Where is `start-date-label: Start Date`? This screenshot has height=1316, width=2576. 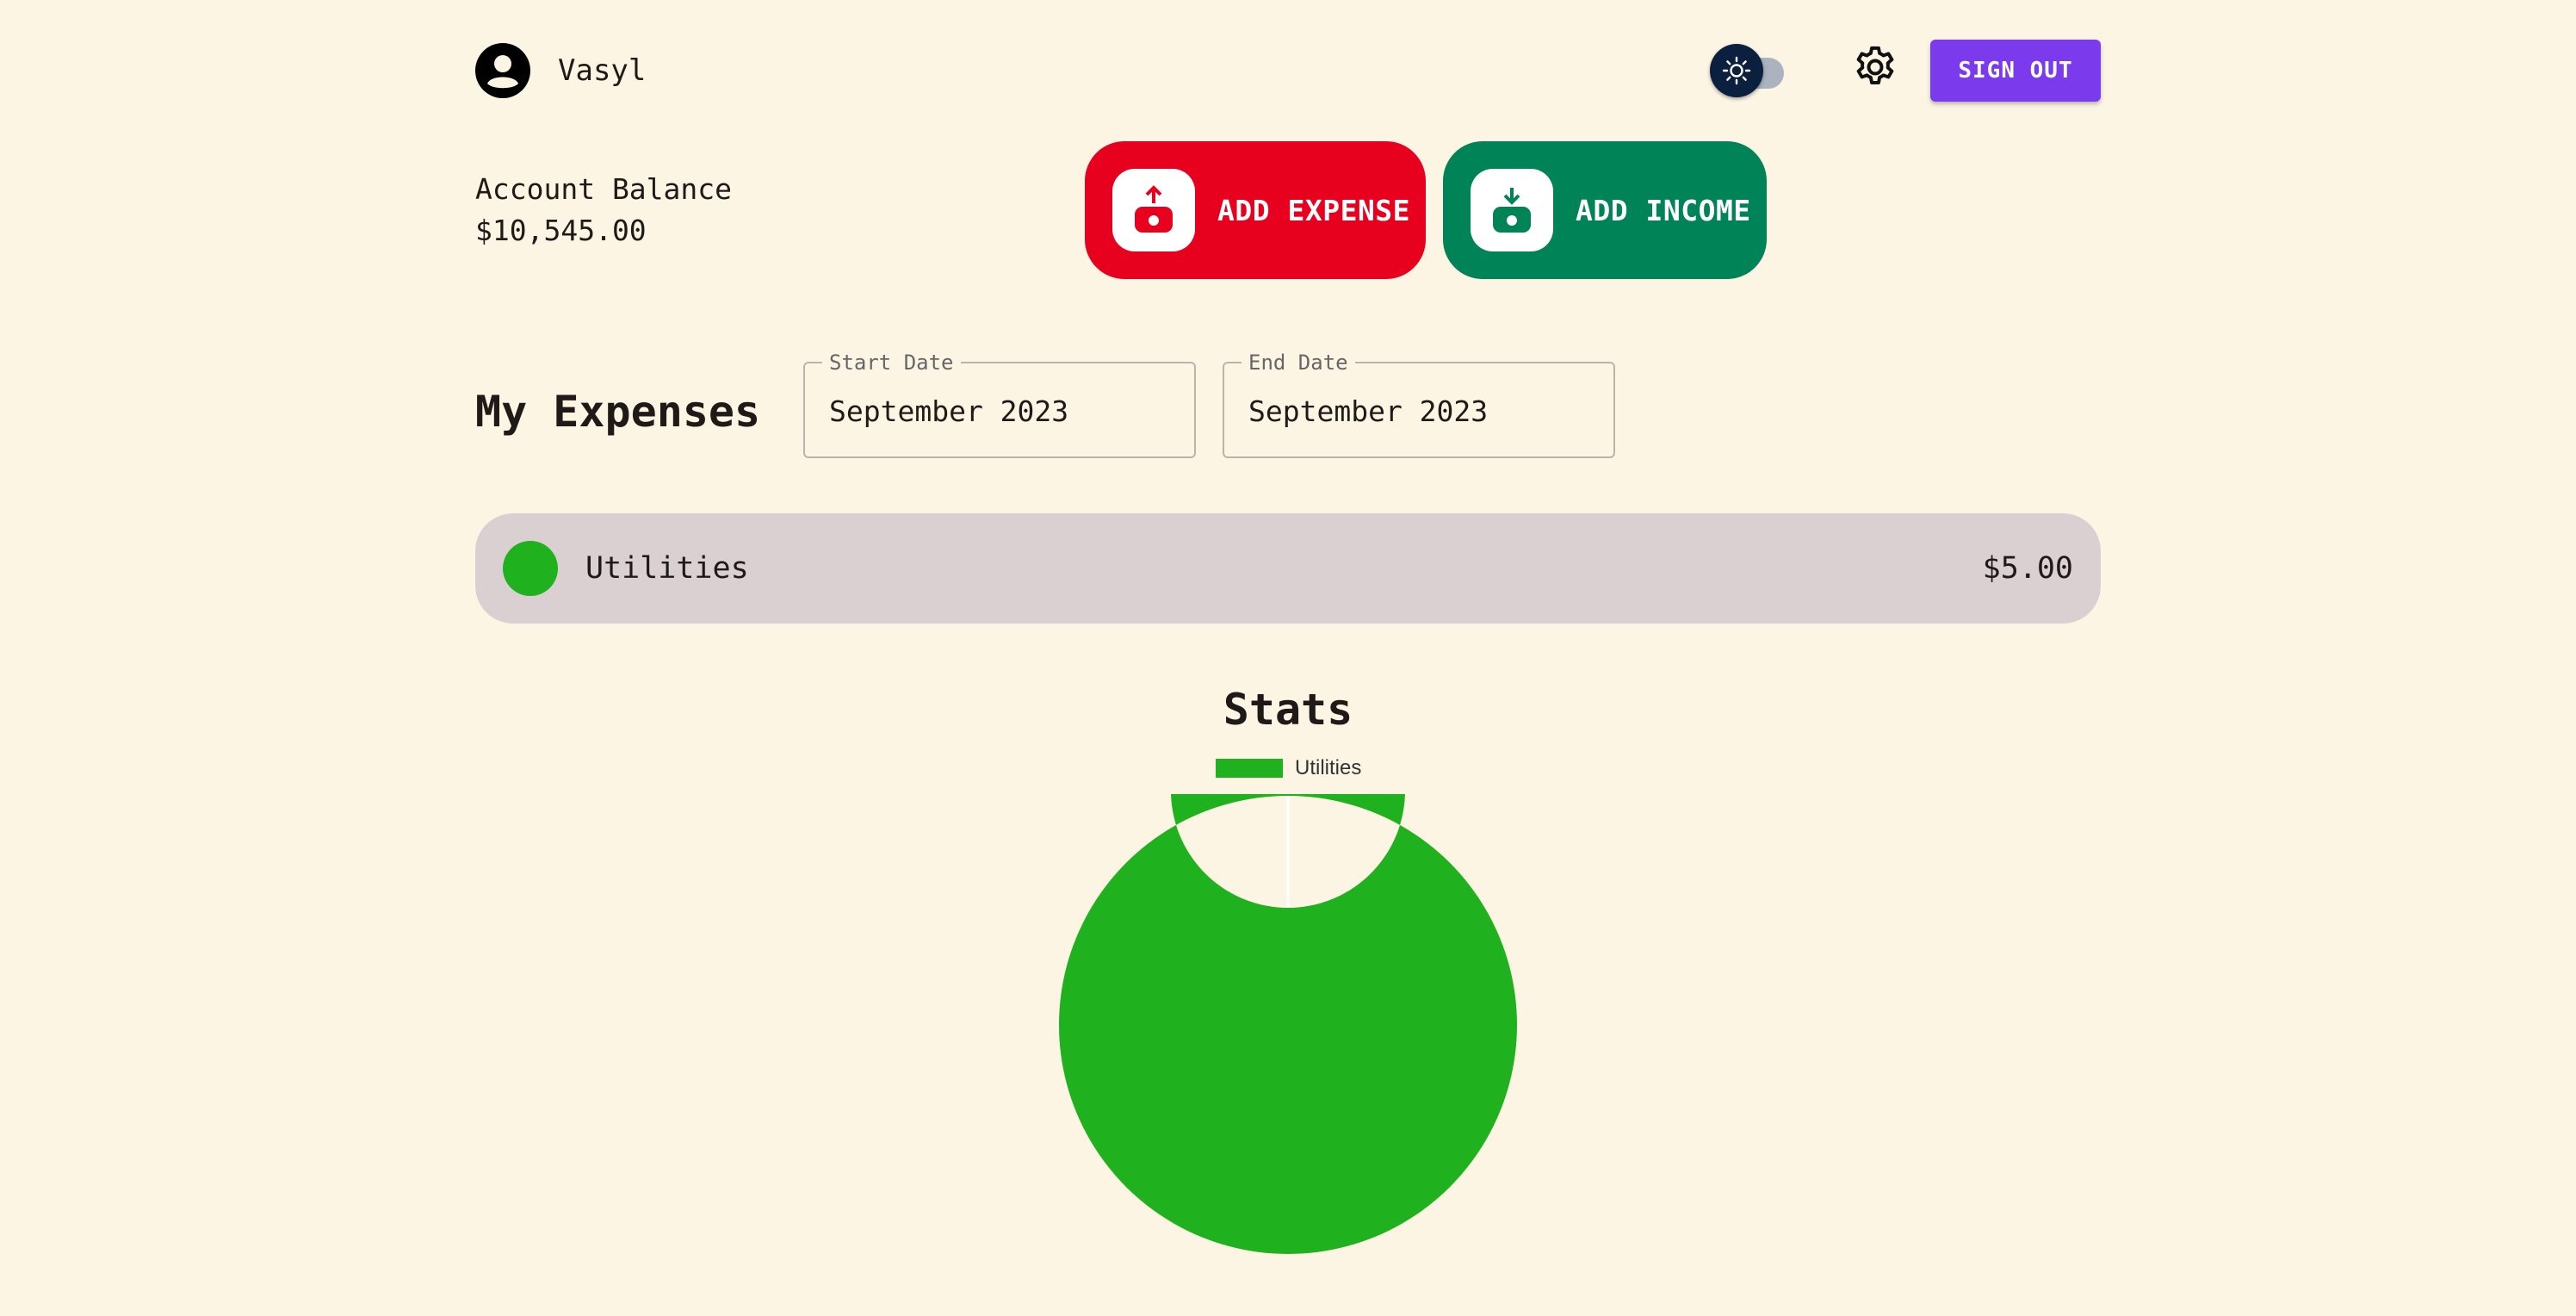 start-date-label: Start Date is located at coordinates (891, 363).